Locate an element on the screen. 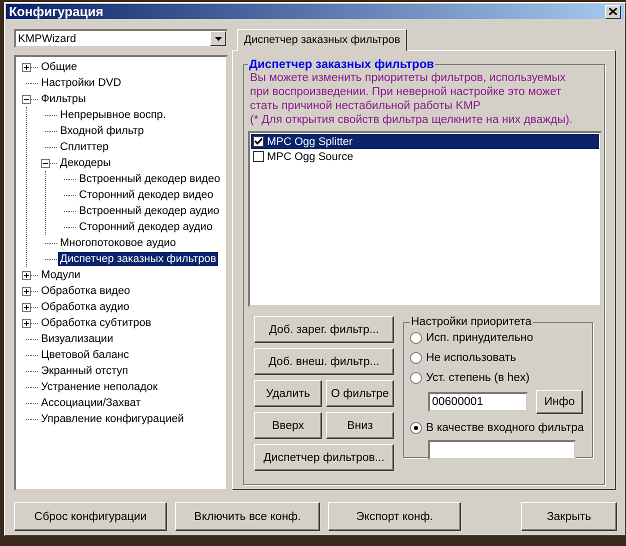 This screenshot has height=546, width=626. filter-name: MPC Ogg Splitter is located at coordinates (310, 142).